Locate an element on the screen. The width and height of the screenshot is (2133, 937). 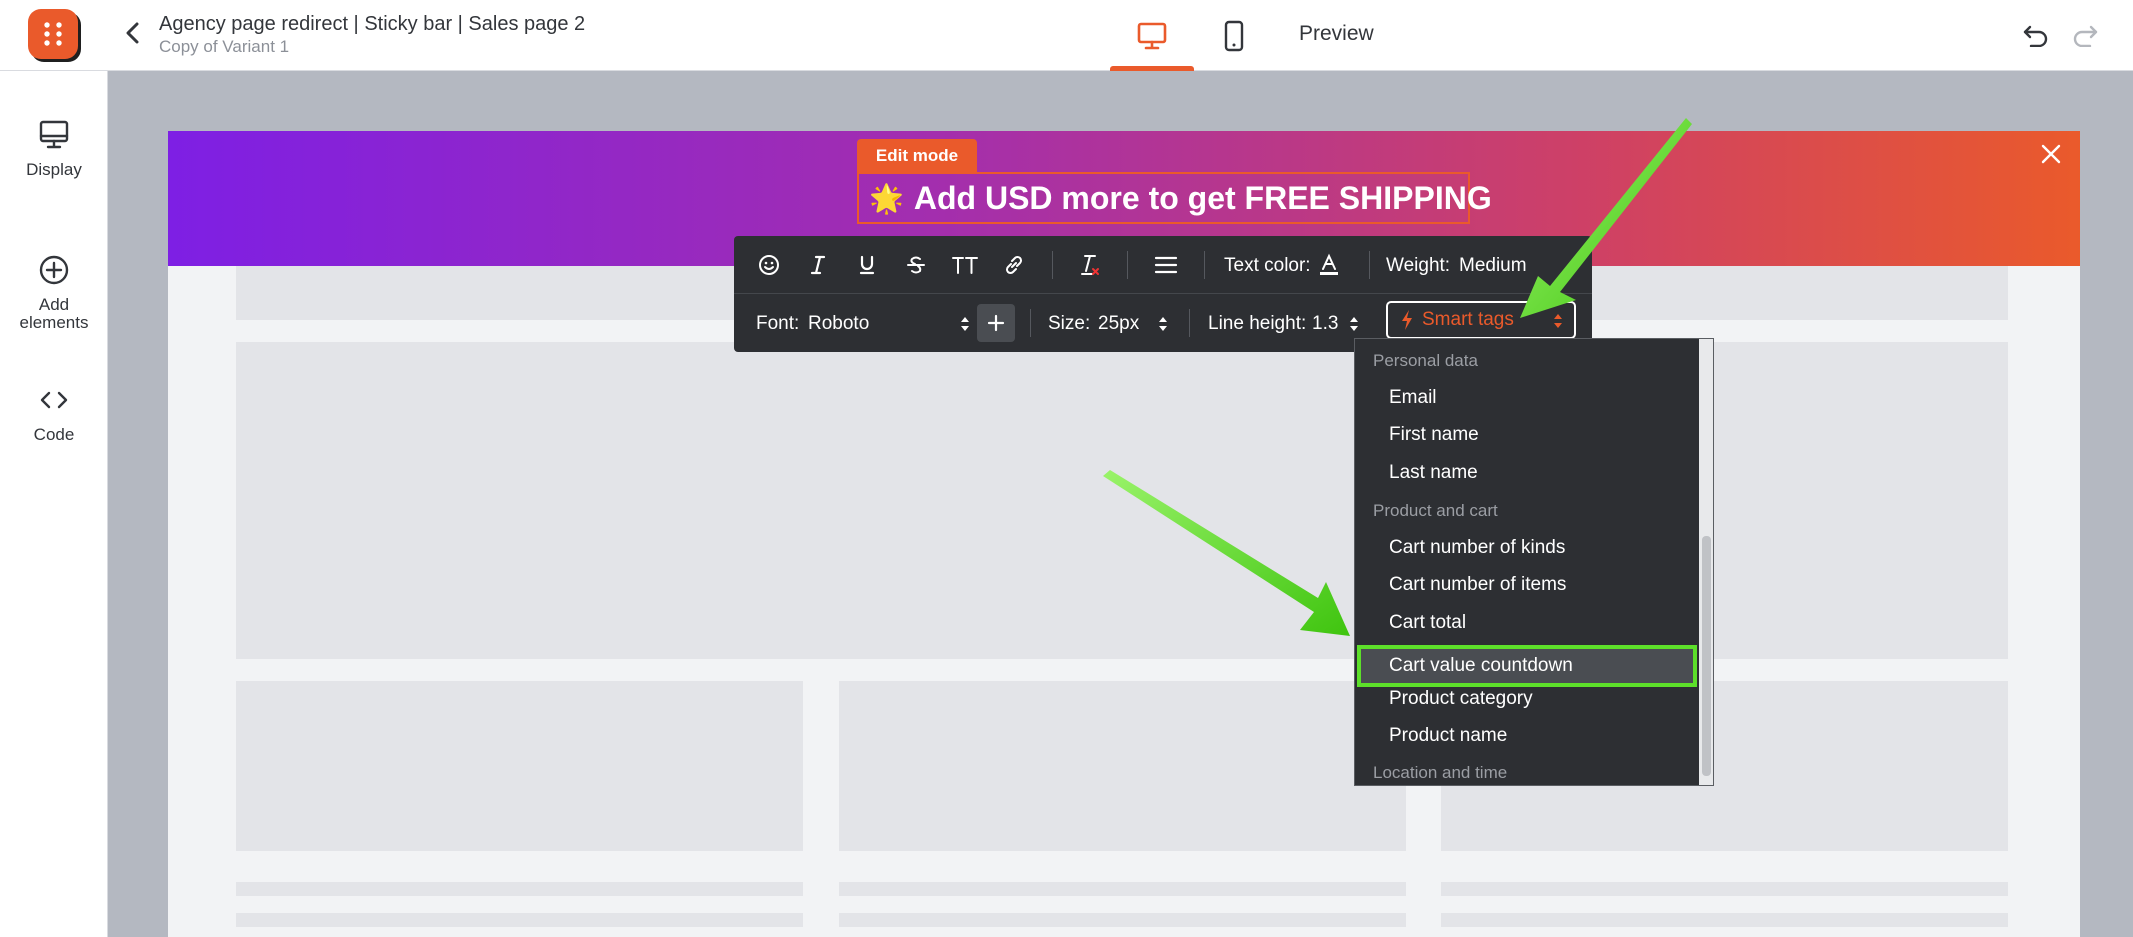
monitor-icon is located at coordinates (54, 134).